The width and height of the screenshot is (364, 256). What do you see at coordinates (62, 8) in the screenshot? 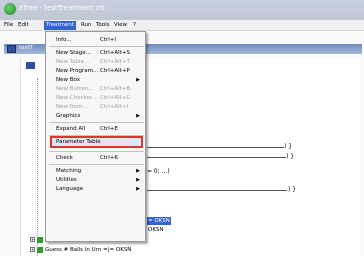
I see `window-title: zTree - testTreatment.ztt` at bounding box center [62, 8].